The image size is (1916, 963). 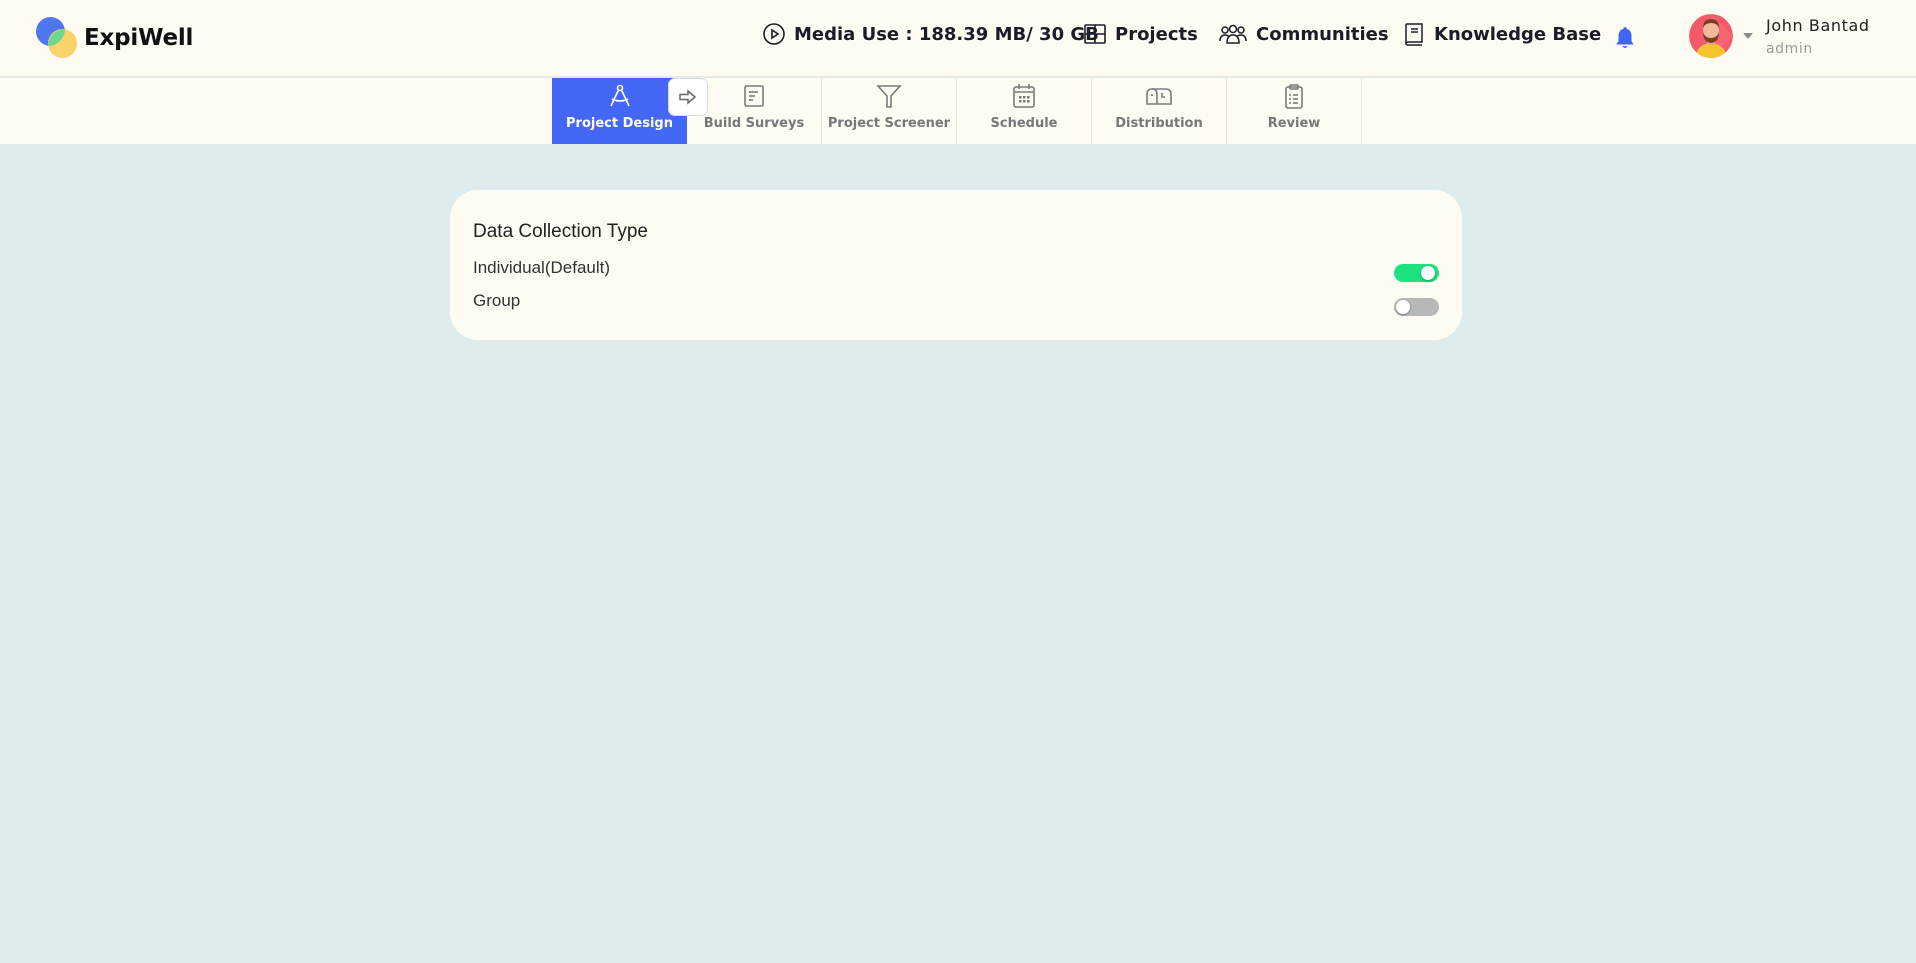 I want to click on play-circle-icon, so click(x=774, y=34).